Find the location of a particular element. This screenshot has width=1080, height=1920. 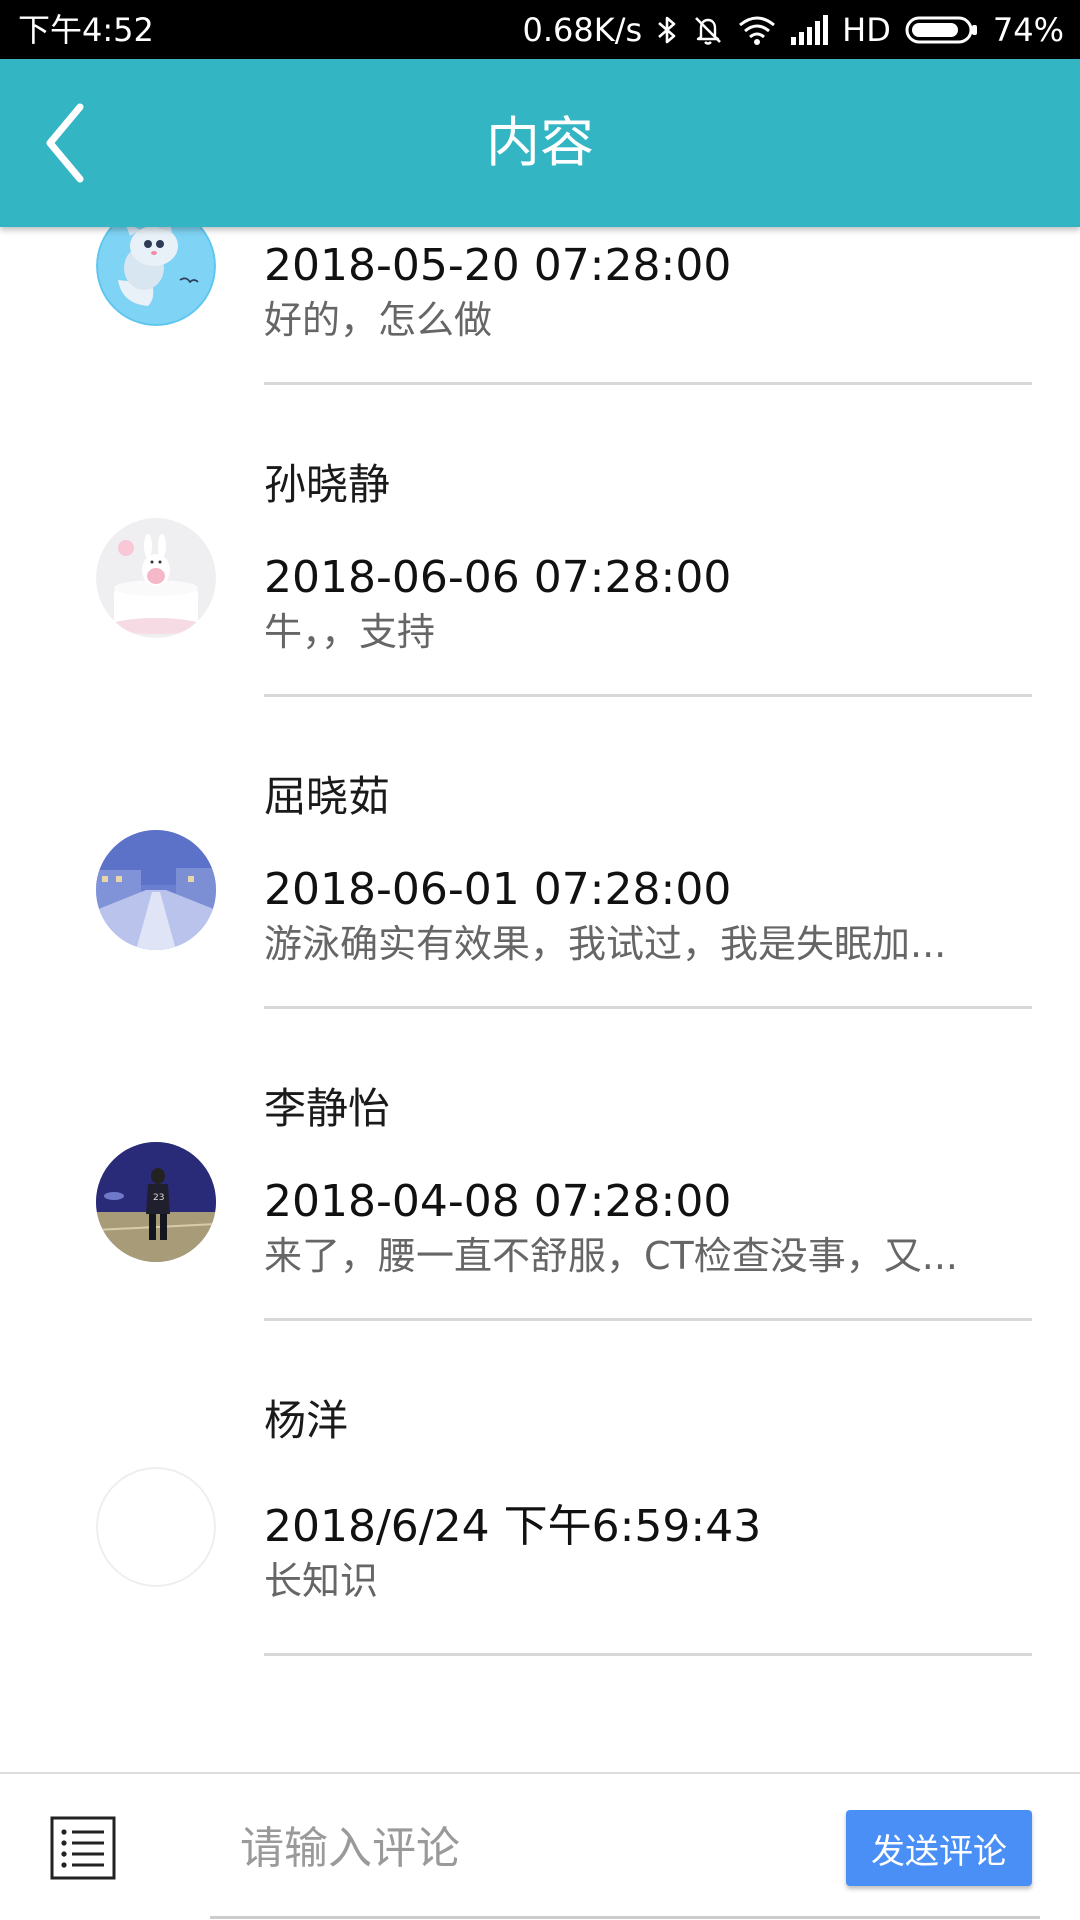

signal-icon is located at coordinates (809, 30).